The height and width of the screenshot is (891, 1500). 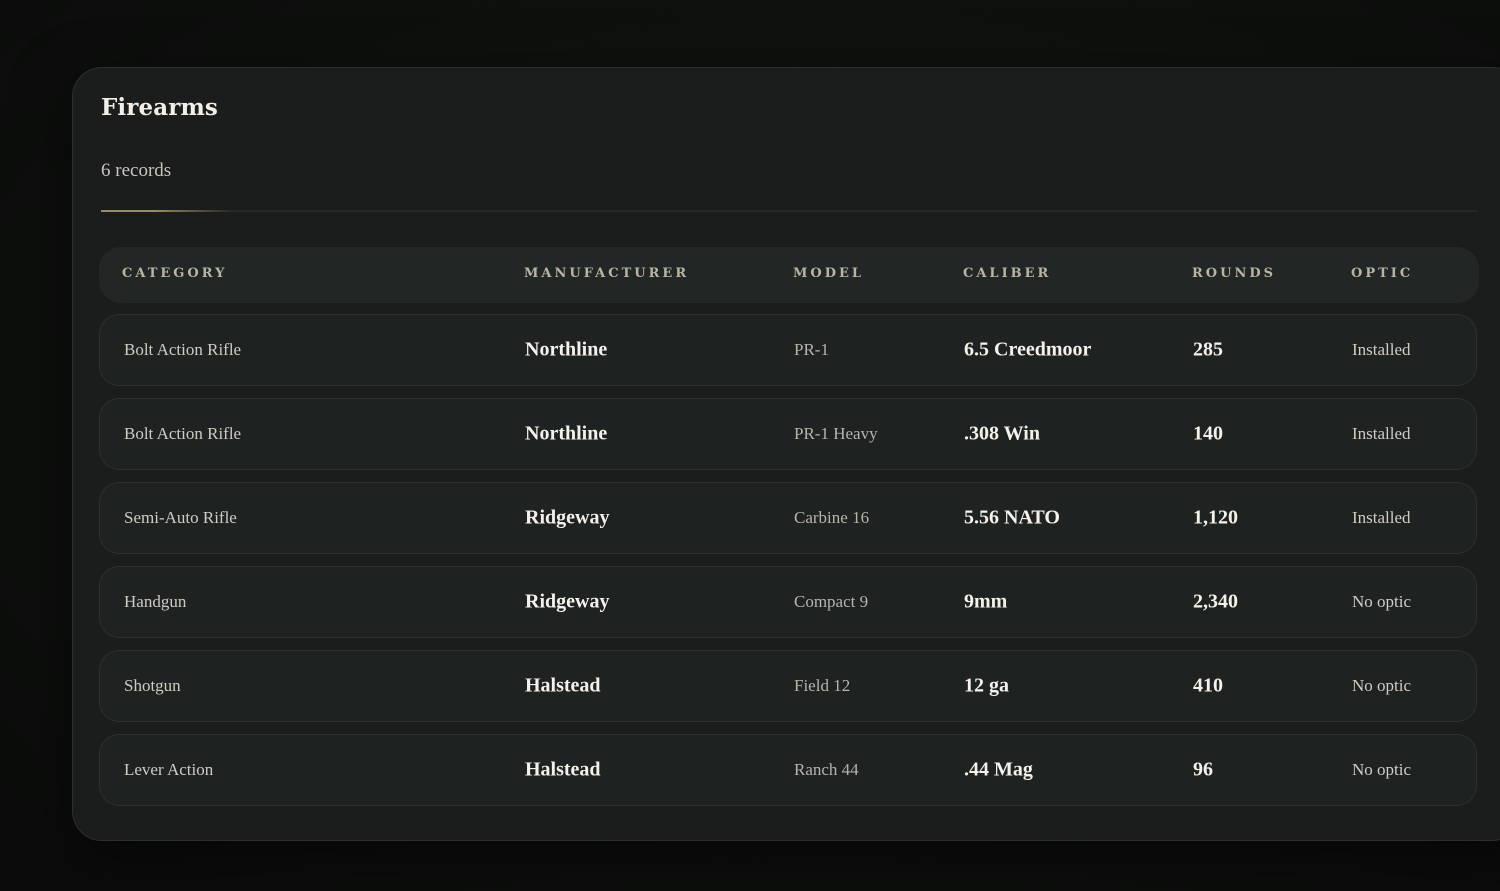 What do you see at coordinates (169, 769) in the screenshot?
I see `cell-category: Lever Action` at bounding box center [169, 769].